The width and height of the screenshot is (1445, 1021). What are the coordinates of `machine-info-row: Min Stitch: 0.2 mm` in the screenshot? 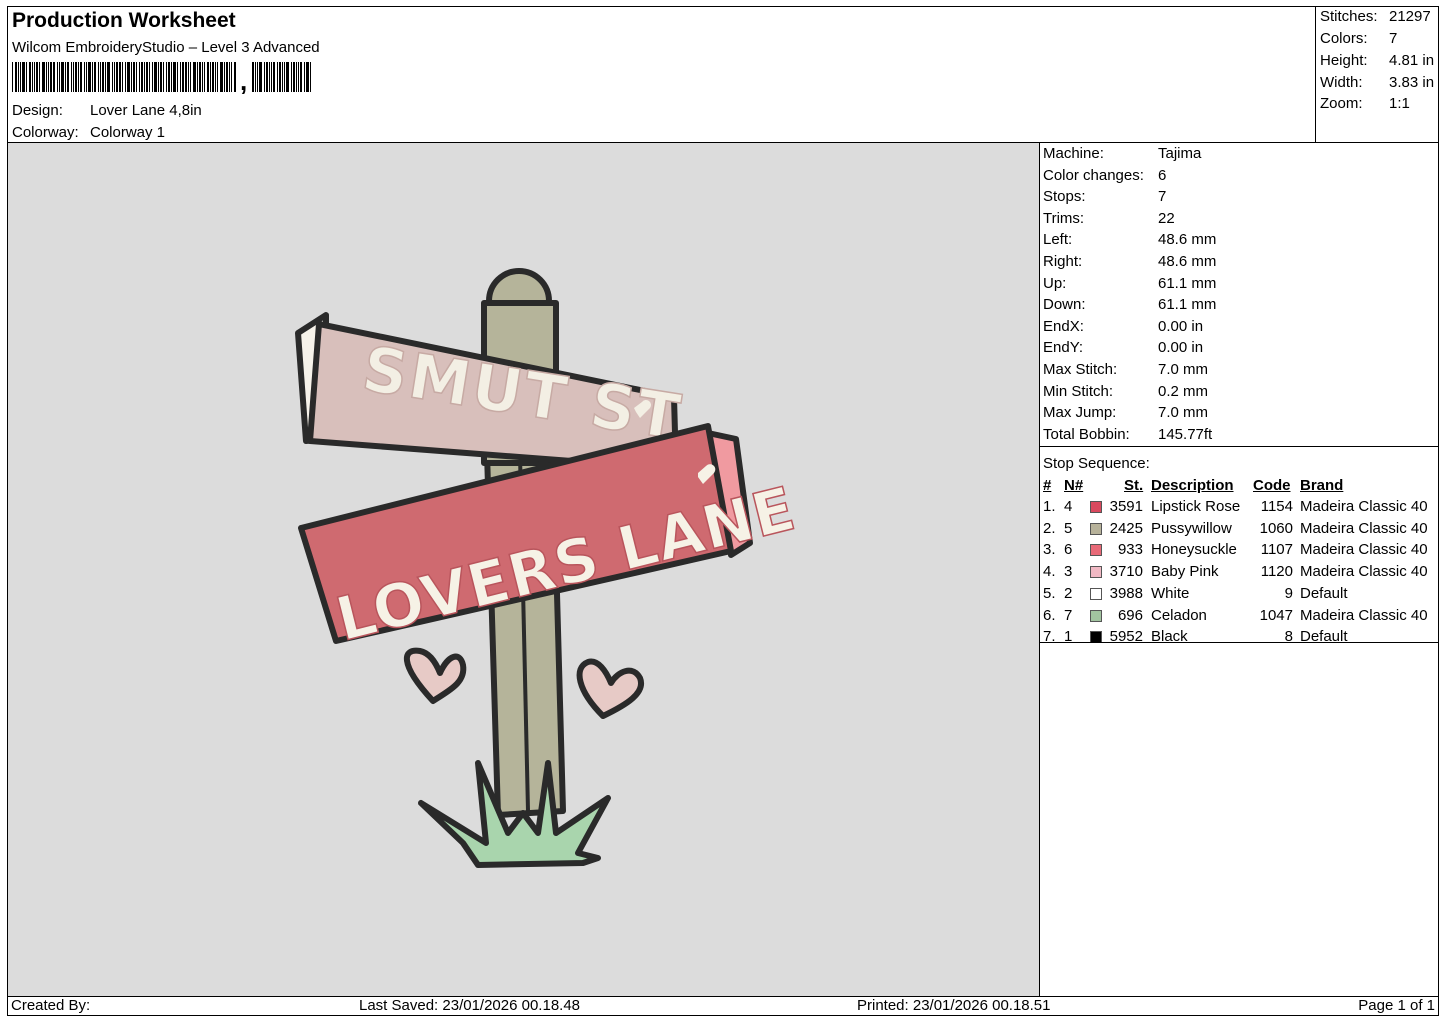 It's located at (1125, 391).